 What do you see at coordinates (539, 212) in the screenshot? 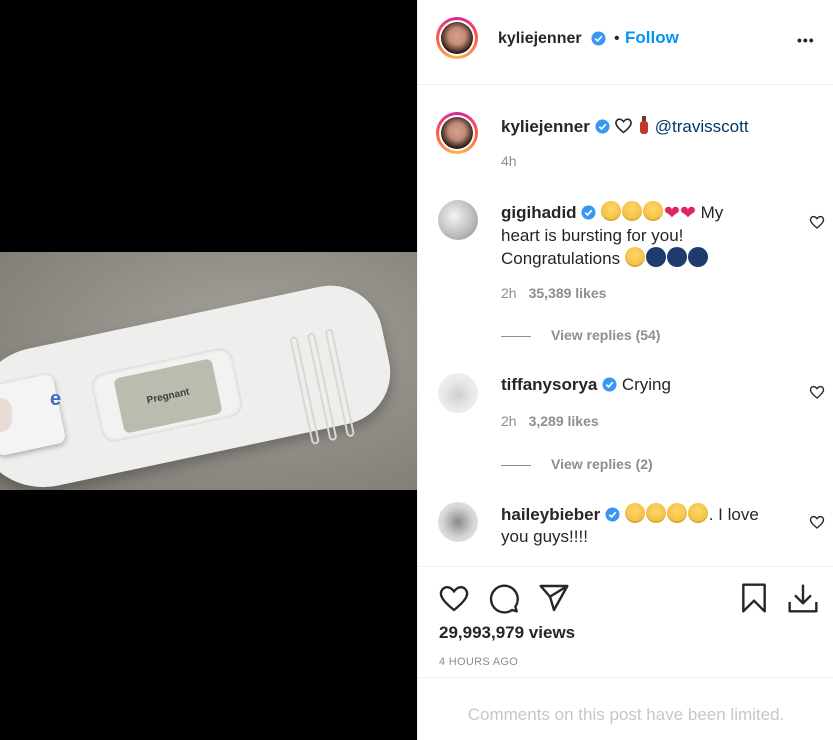
I see `comment-username: gigihadid` at bounding box center [539, 212].